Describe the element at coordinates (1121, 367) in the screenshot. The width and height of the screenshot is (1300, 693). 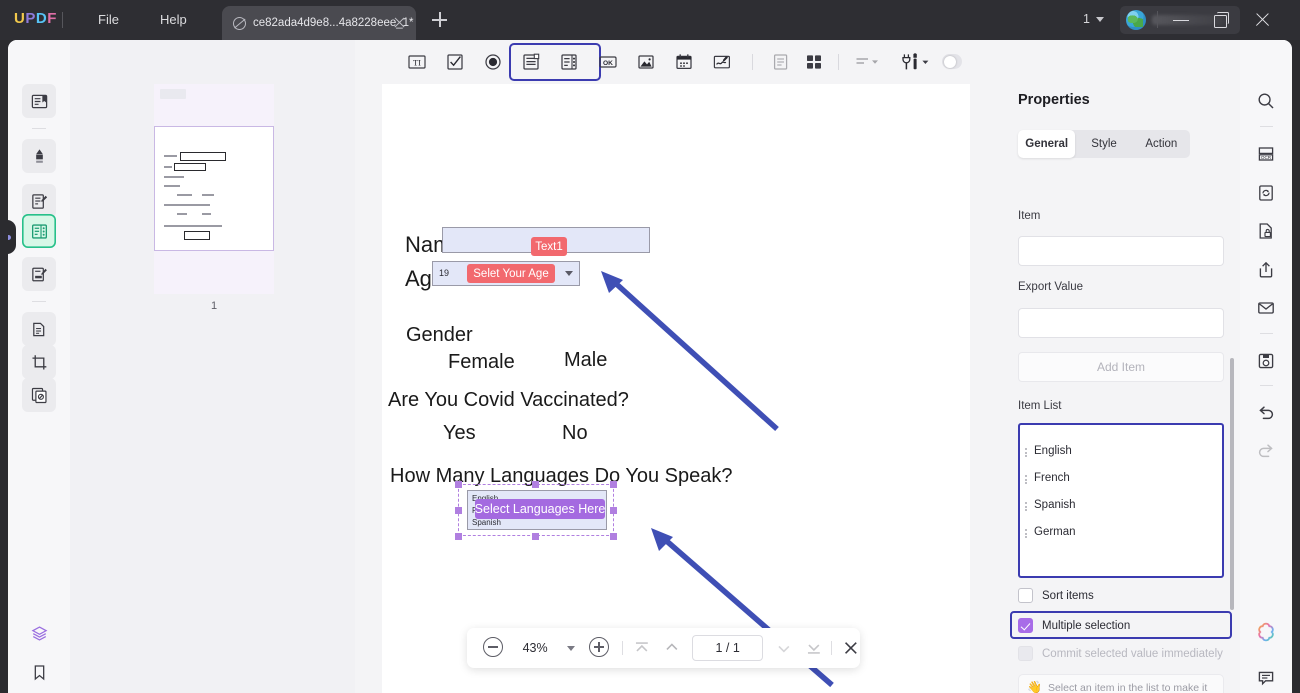
I see `add-item-button: Add Item` at that location.